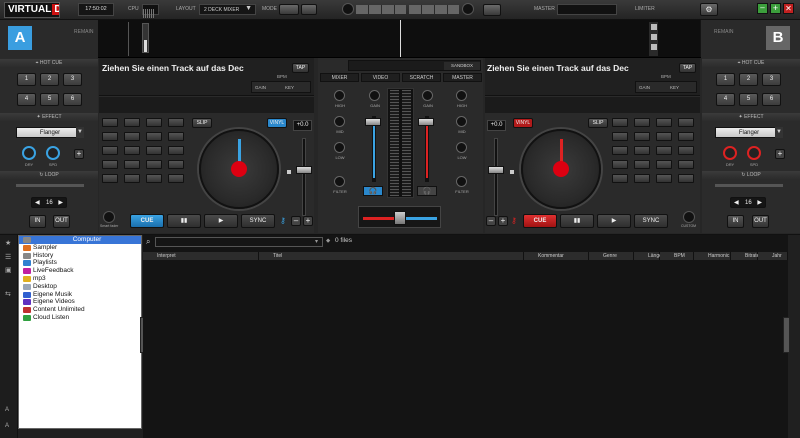 Image resolution: width=800 pixels, height=438 pixels. What do you see at coordinates (496, 177) in the screenshot?
I see `deck-b-pitch-slider` at bounding box center [496, 177].